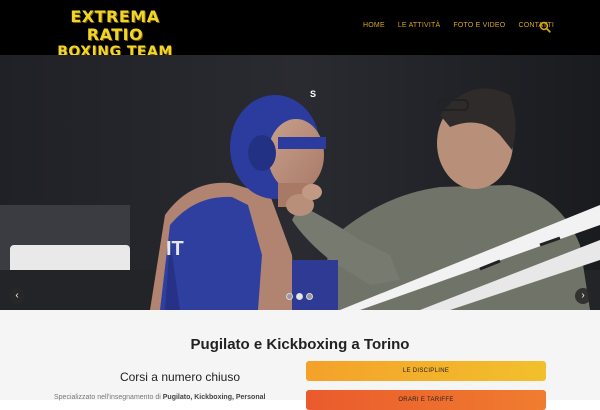 The width and height of the screenshot is (600, 410). I want to click on site-logo: EXTREMA RATIO BOXING TEAM, so click(115, 34).